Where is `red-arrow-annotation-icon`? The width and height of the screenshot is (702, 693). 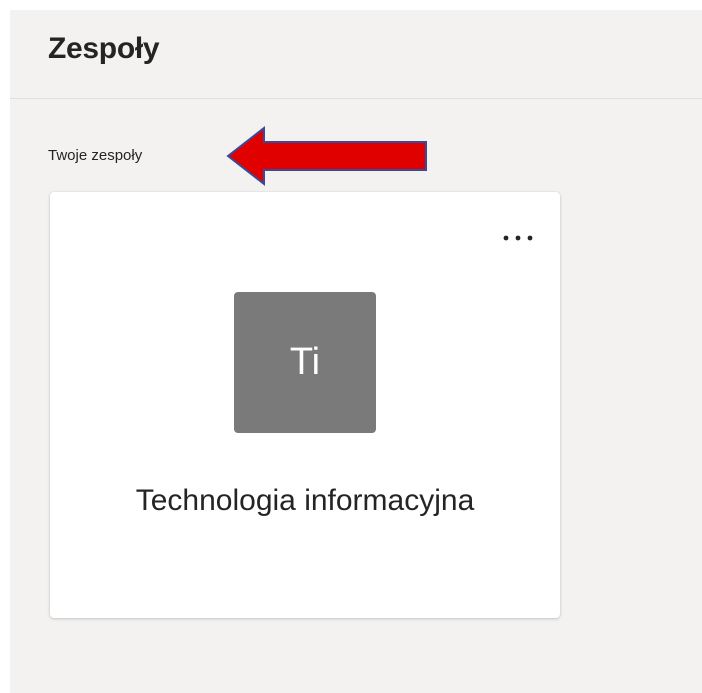 red-arrow-annotation-icon is located at coordinates (326, 156).